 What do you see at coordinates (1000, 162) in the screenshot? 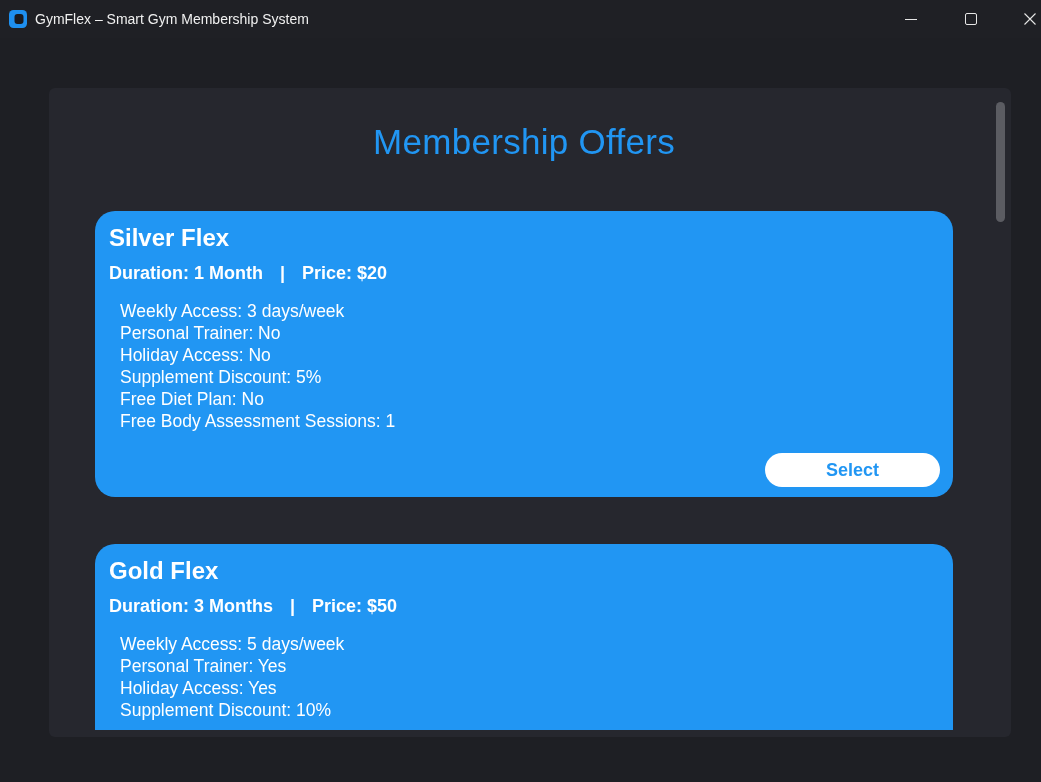
I see `scrollbar-thumb` at bounding box center [1000, 162].